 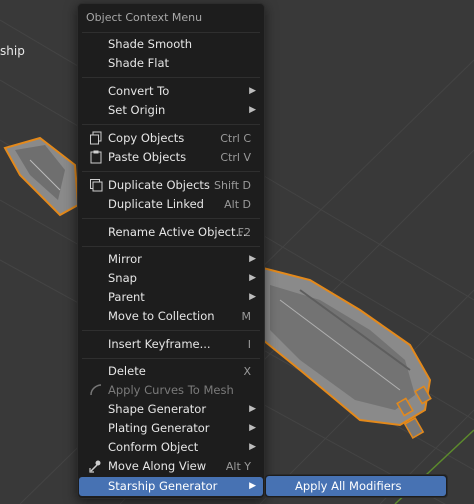 What do you see at coordinates (171, 316) in the screenshot?
I see `menu-item-move-to-collection: Move to Collection M` at bounding box center [171, 316].